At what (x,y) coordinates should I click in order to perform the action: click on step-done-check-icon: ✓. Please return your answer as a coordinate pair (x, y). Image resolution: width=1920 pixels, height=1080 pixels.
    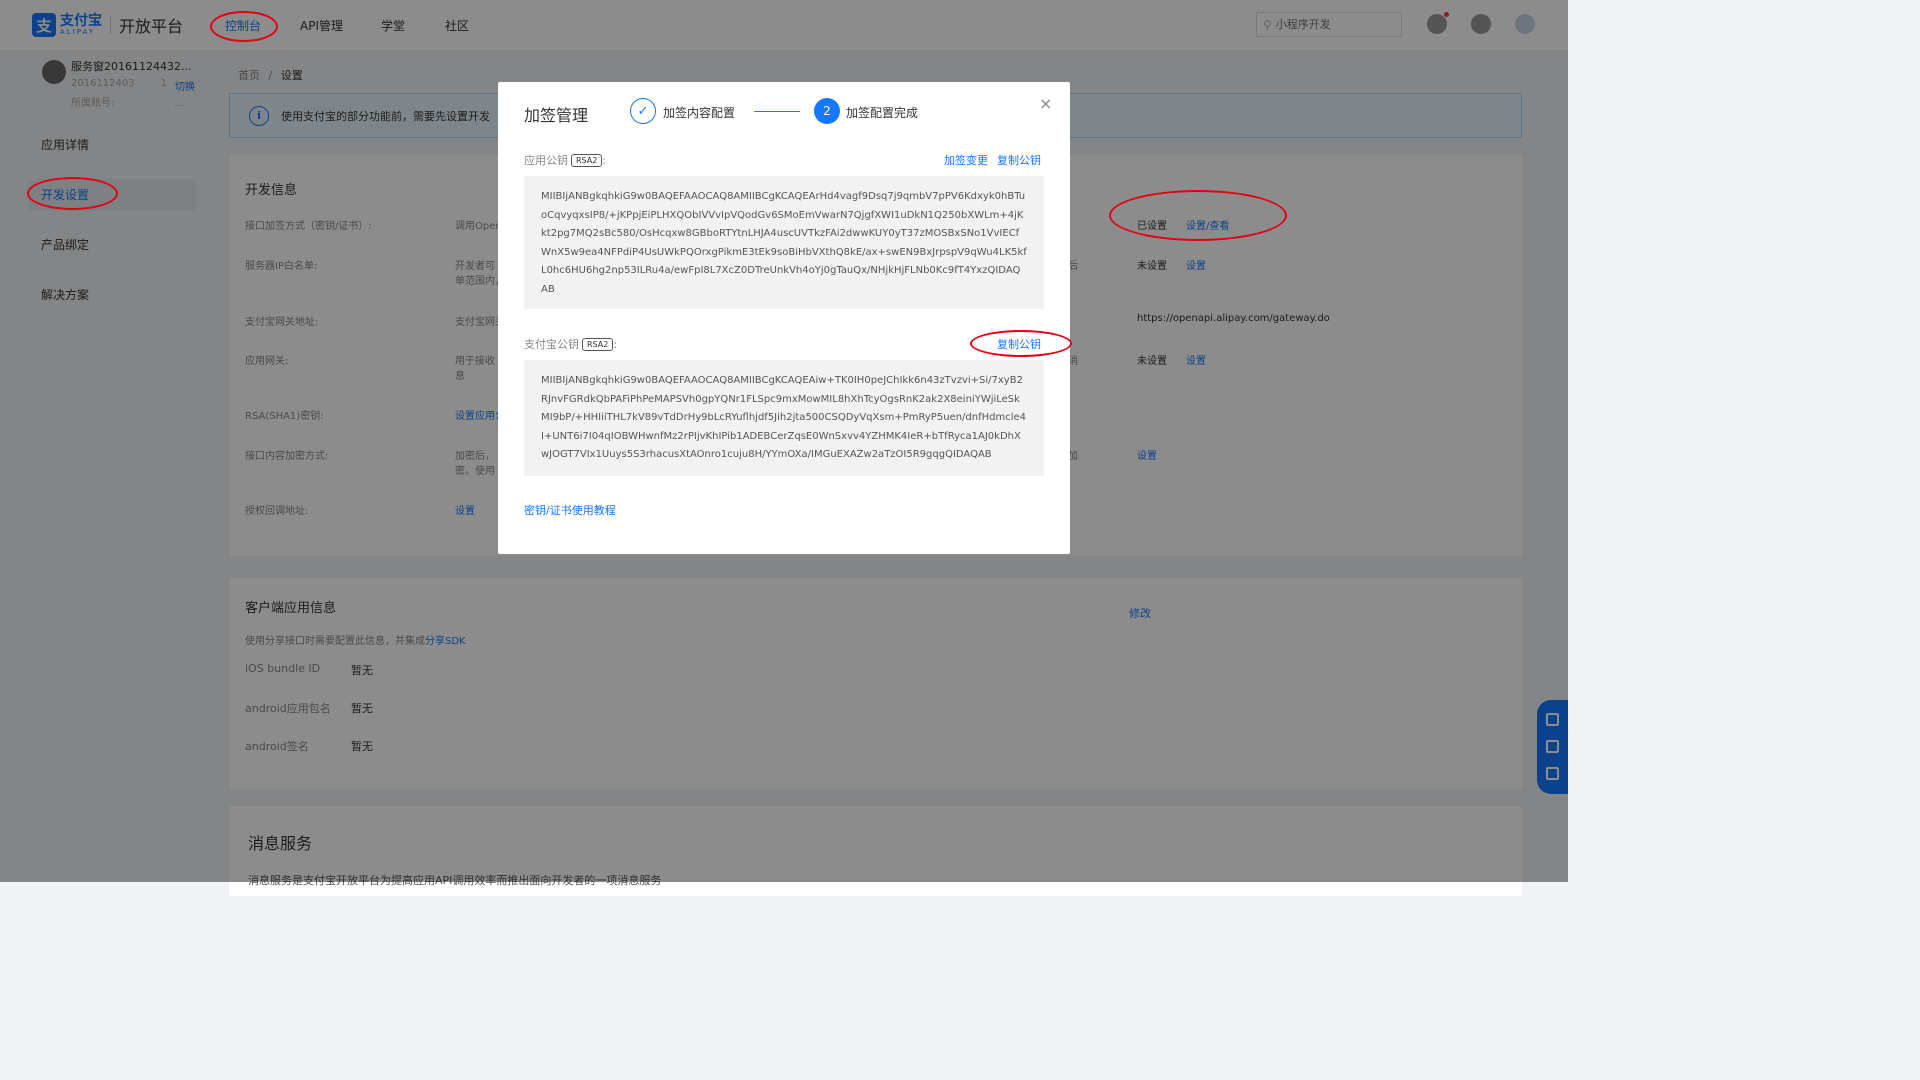
    Looking at the image, I should click on (643, 111).